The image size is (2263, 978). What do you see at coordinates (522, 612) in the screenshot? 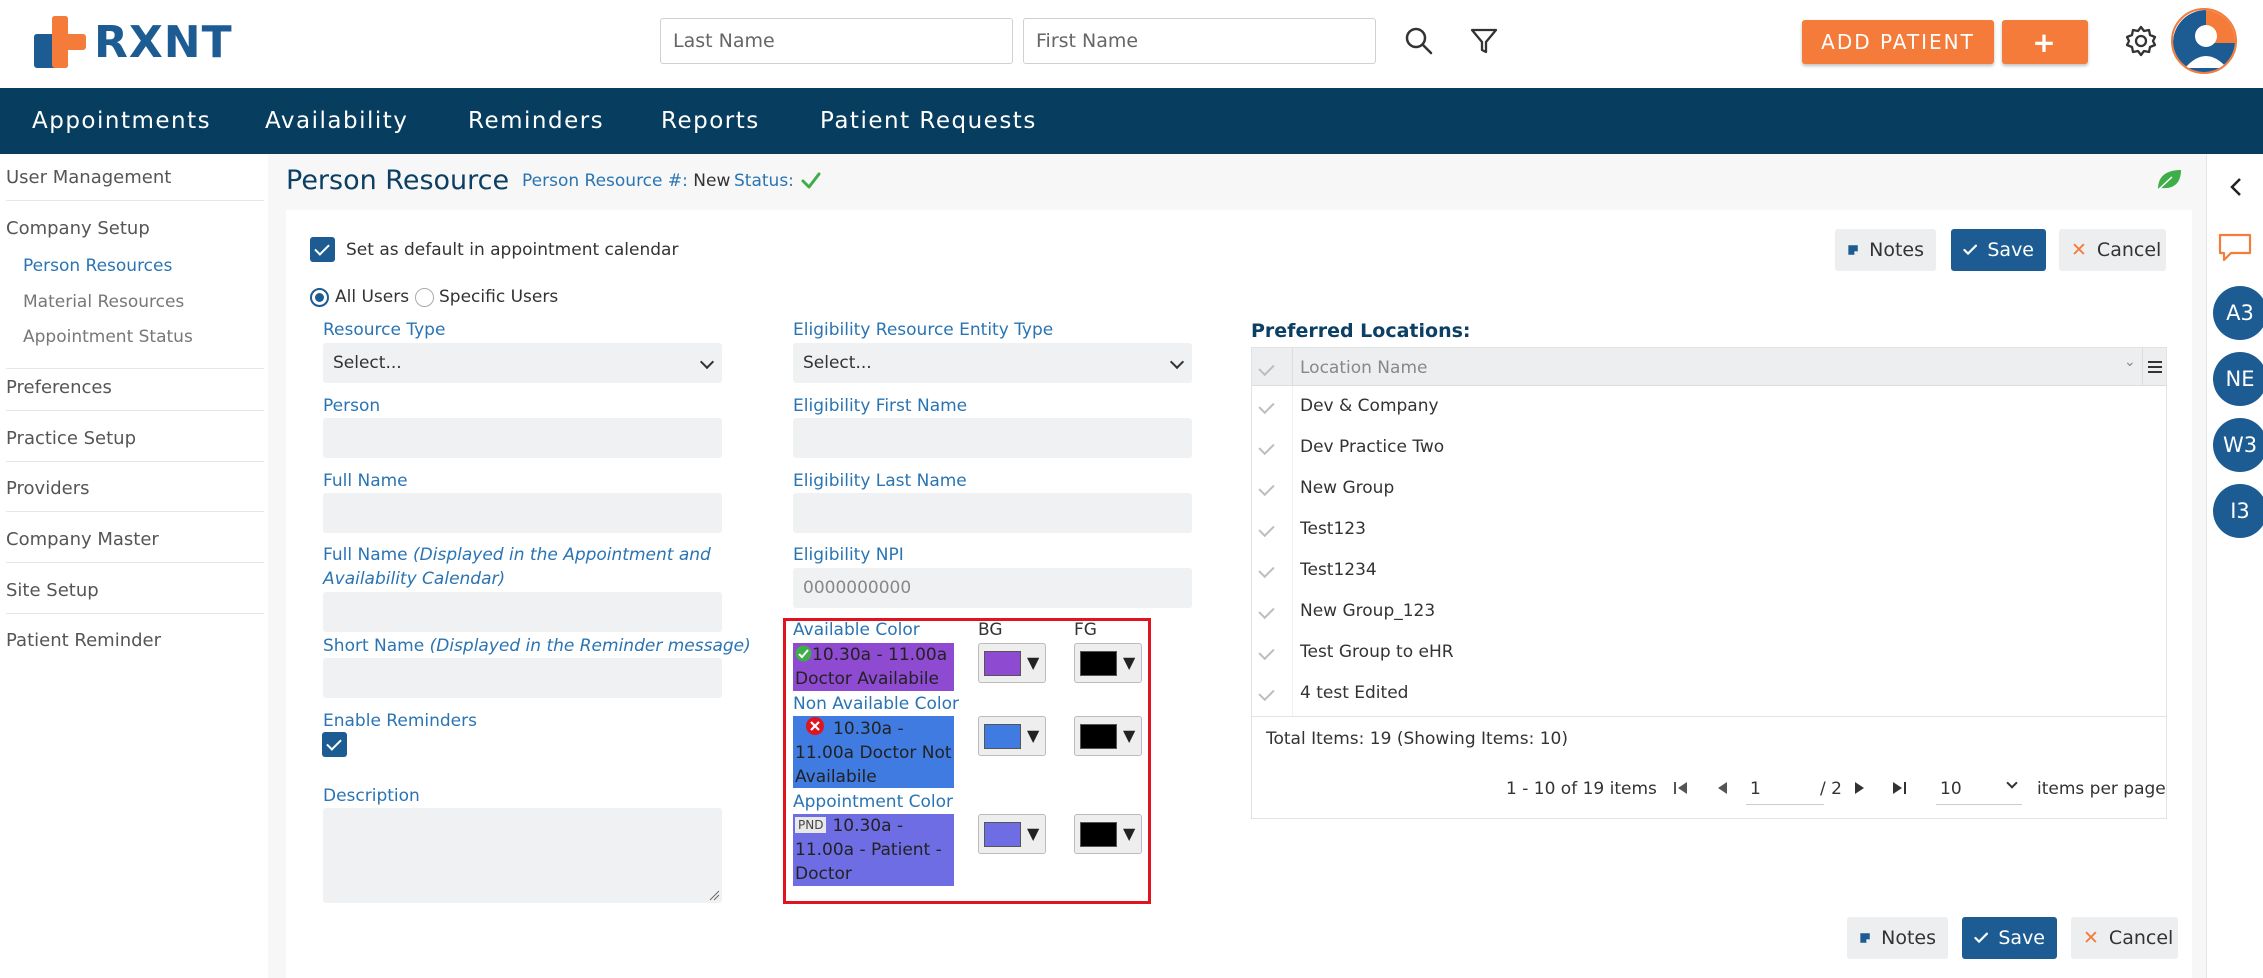
I see `full-name-calendar-field` at bounding box center [522, 612].